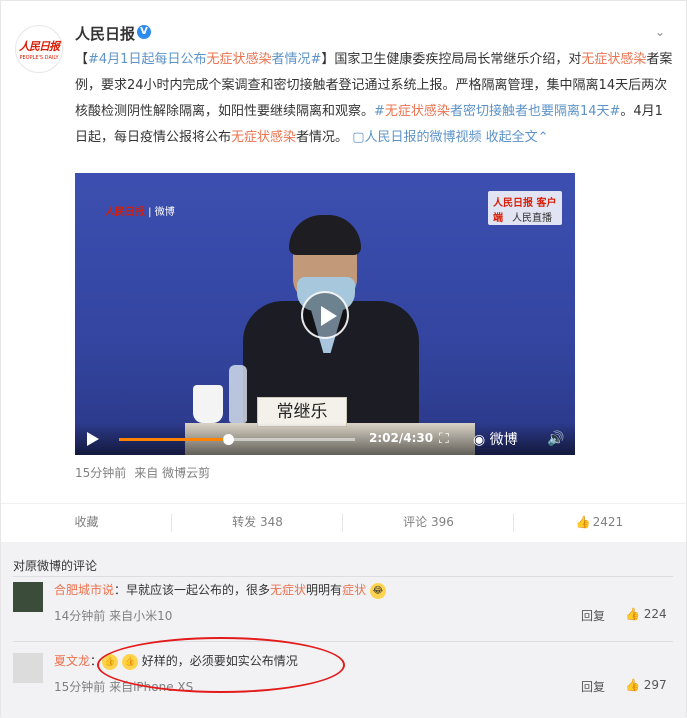  I want to click on topic-text: #, so click(379, 111).